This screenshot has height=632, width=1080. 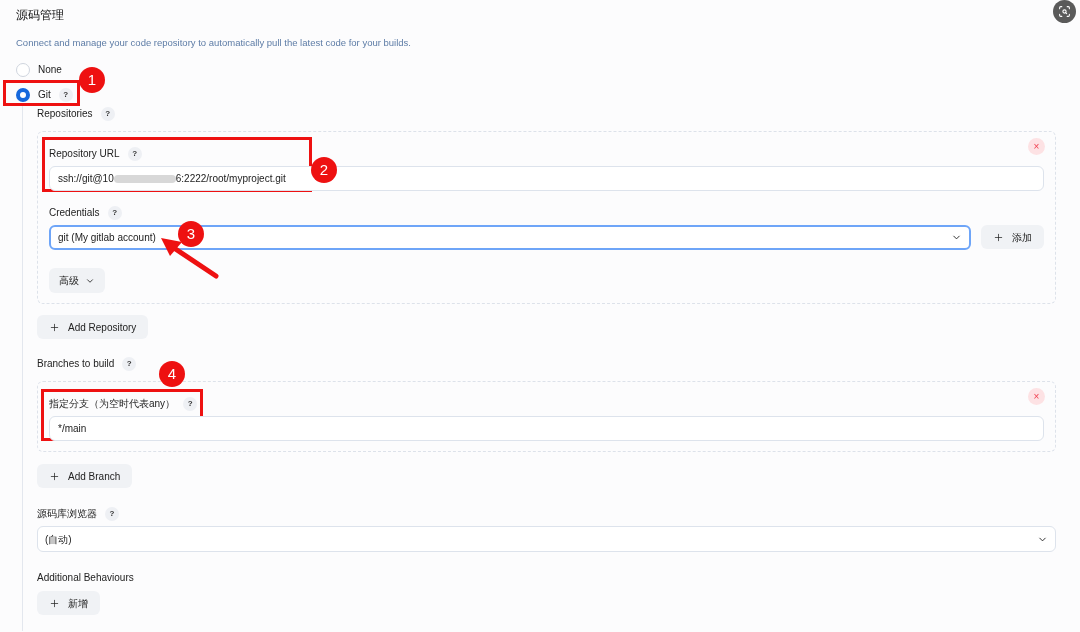 What do you see at coordinates (546, 539) in the screenshot?
I see `browser-select: (自动)` at bounding box center [546, 539].